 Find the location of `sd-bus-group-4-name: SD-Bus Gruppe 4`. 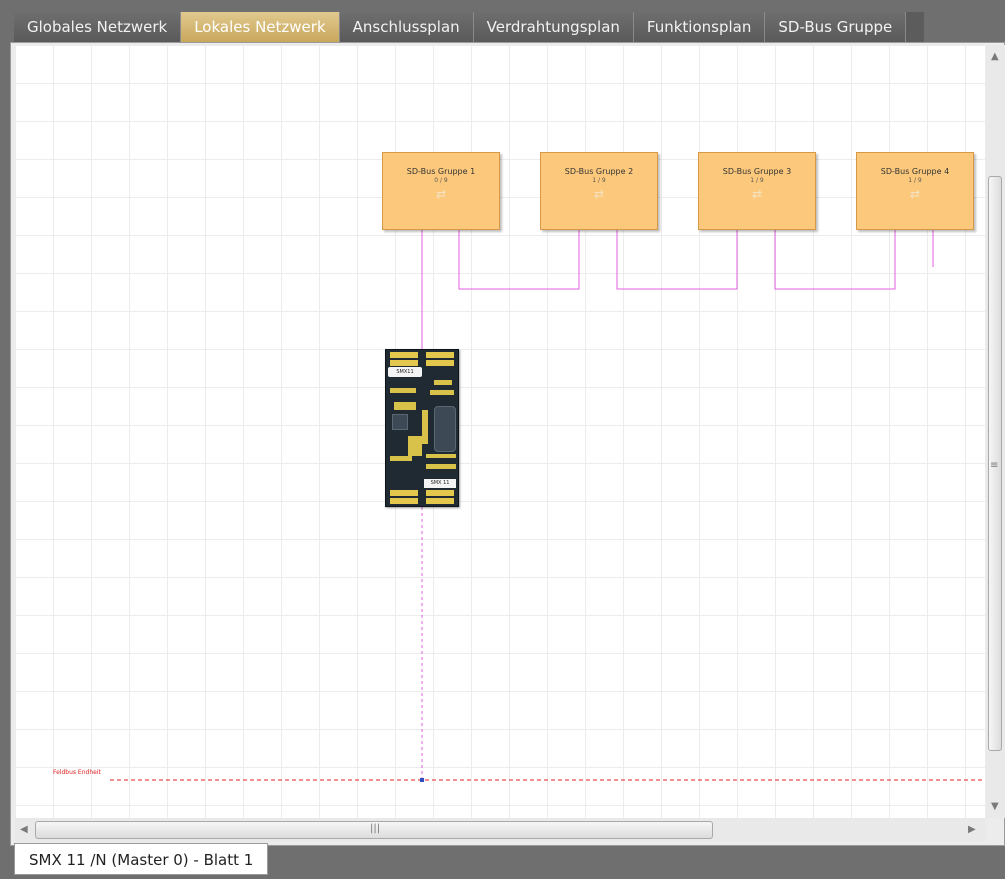

sd-bus-group-4-name: SD-Bus Gruppe 4 is located at coordinates (915, 171).